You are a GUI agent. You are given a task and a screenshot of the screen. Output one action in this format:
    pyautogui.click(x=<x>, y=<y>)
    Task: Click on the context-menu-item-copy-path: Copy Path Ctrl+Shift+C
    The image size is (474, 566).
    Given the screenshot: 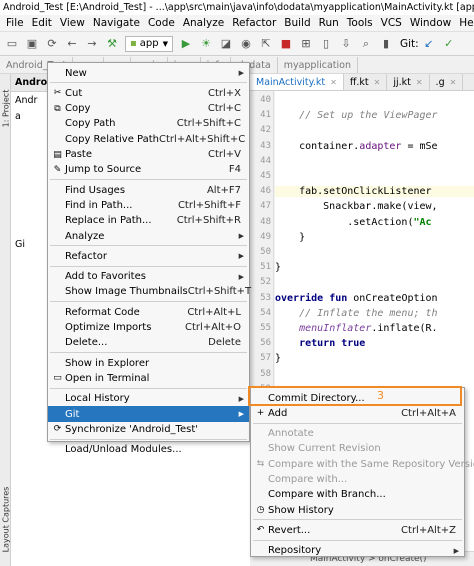 What is the action you would take?
    pyautogui.click(x=148, y=124)
    